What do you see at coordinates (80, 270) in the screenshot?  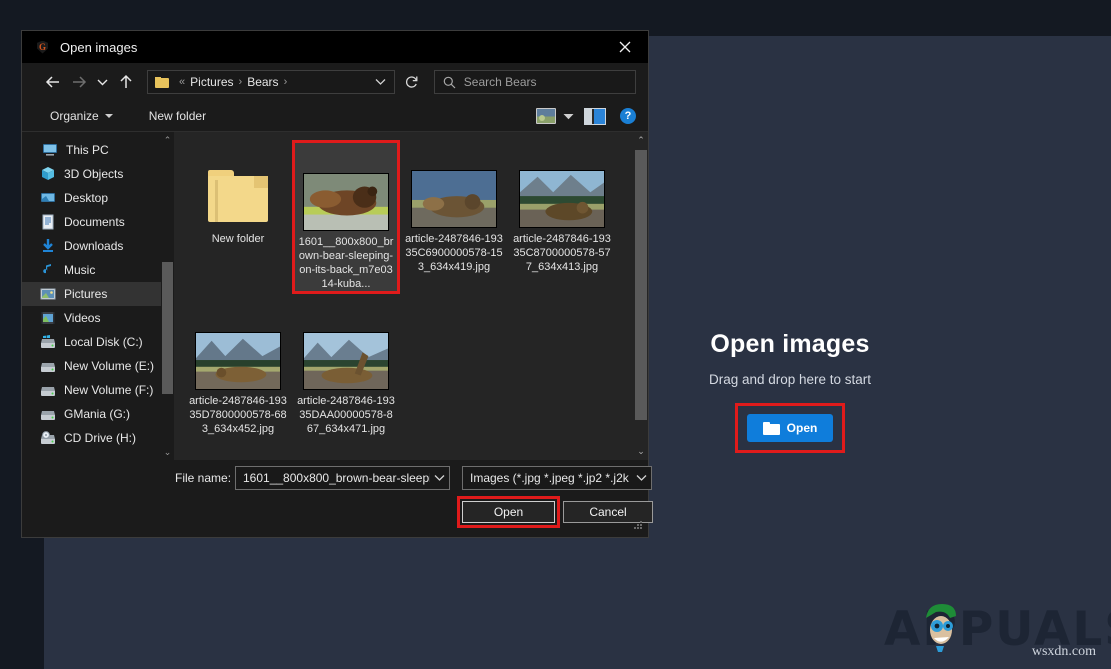 I see `sidebar-item-label: Music` at bounding box center [80, 270].